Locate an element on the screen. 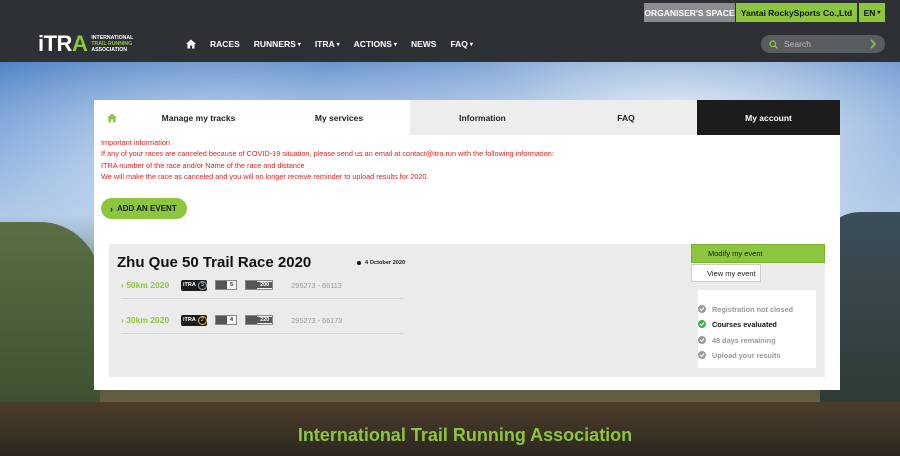  tab-home is located at coordinates (111, 117).